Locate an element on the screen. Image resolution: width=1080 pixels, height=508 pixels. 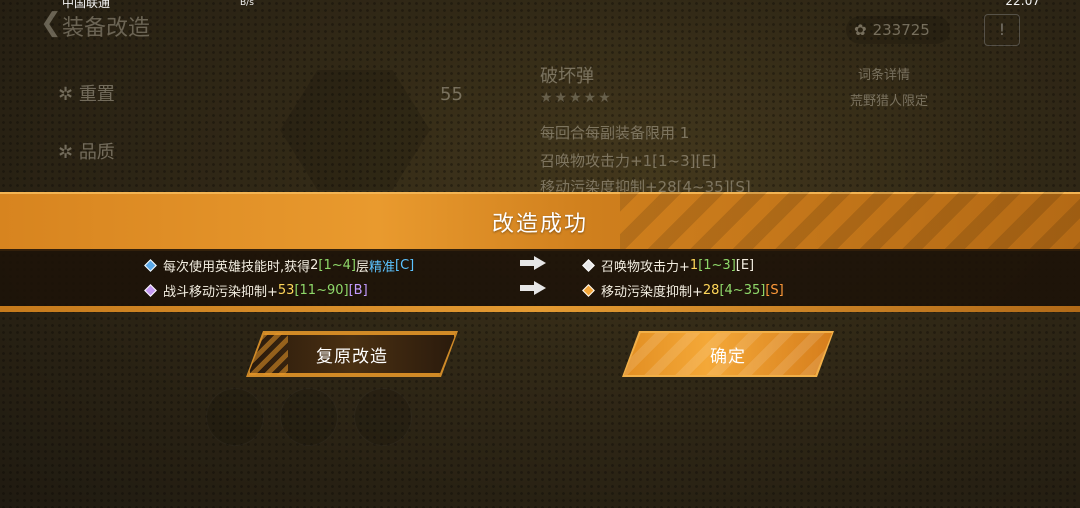
banner-title: 改造成功 is located at coordinates (539, 224).